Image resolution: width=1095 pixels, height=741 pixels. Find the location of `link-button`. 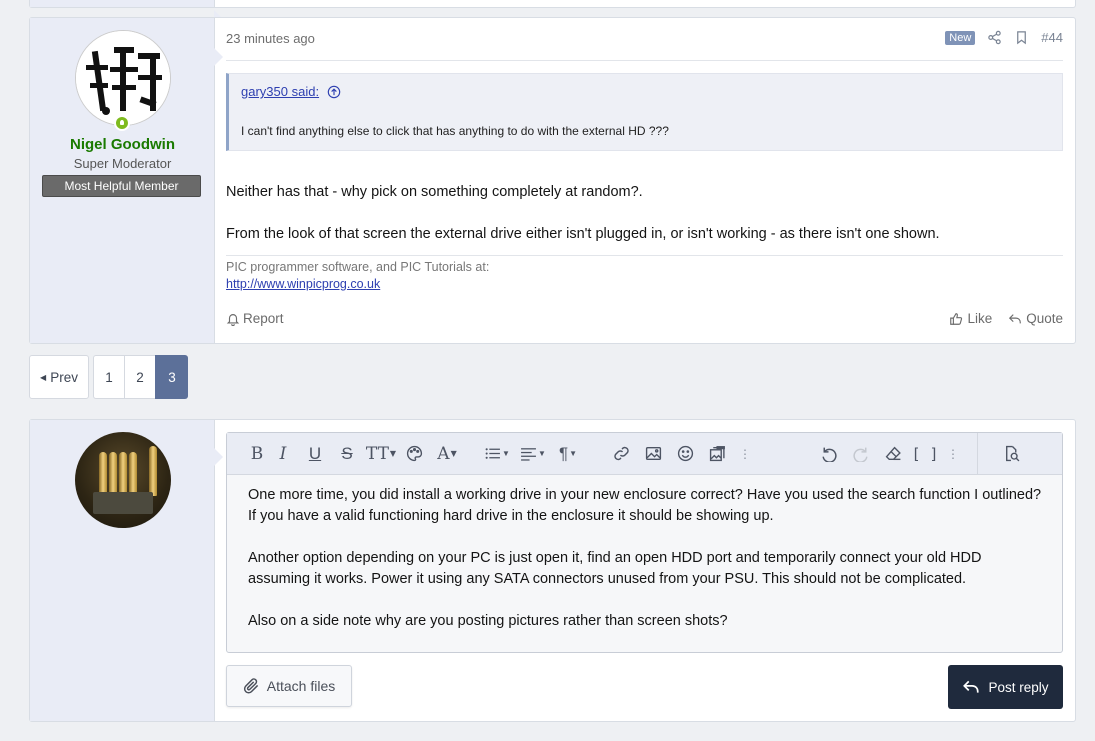

link-button is located at coordinates (621, 454).